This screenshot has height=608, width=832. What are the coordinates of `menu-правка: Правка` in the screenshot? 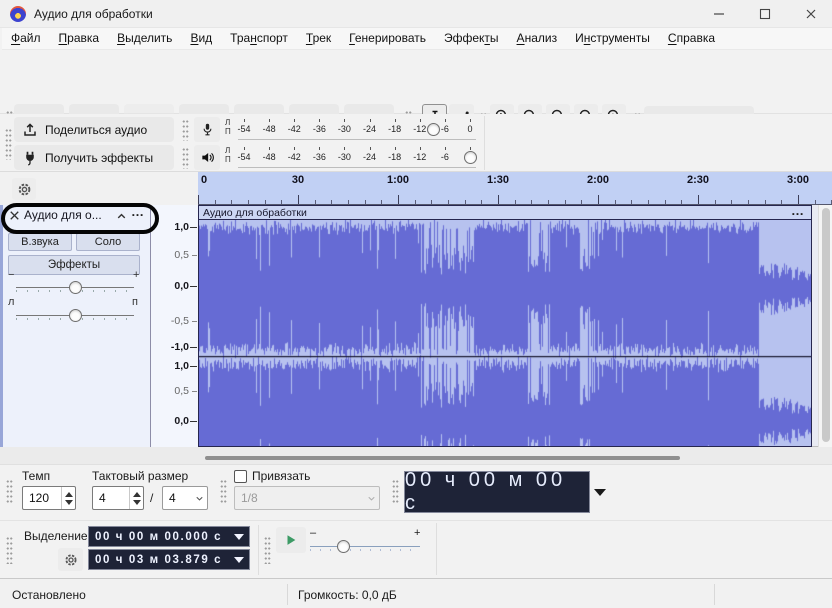 It's located at (79, 38).